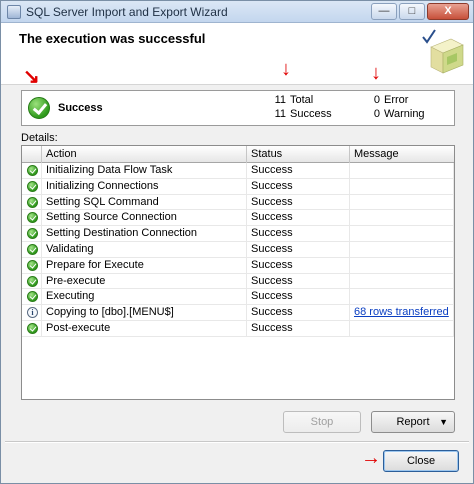  Describe the element at coordinates (237, 442) in the screenshot. I see `footer-divider` at that location.